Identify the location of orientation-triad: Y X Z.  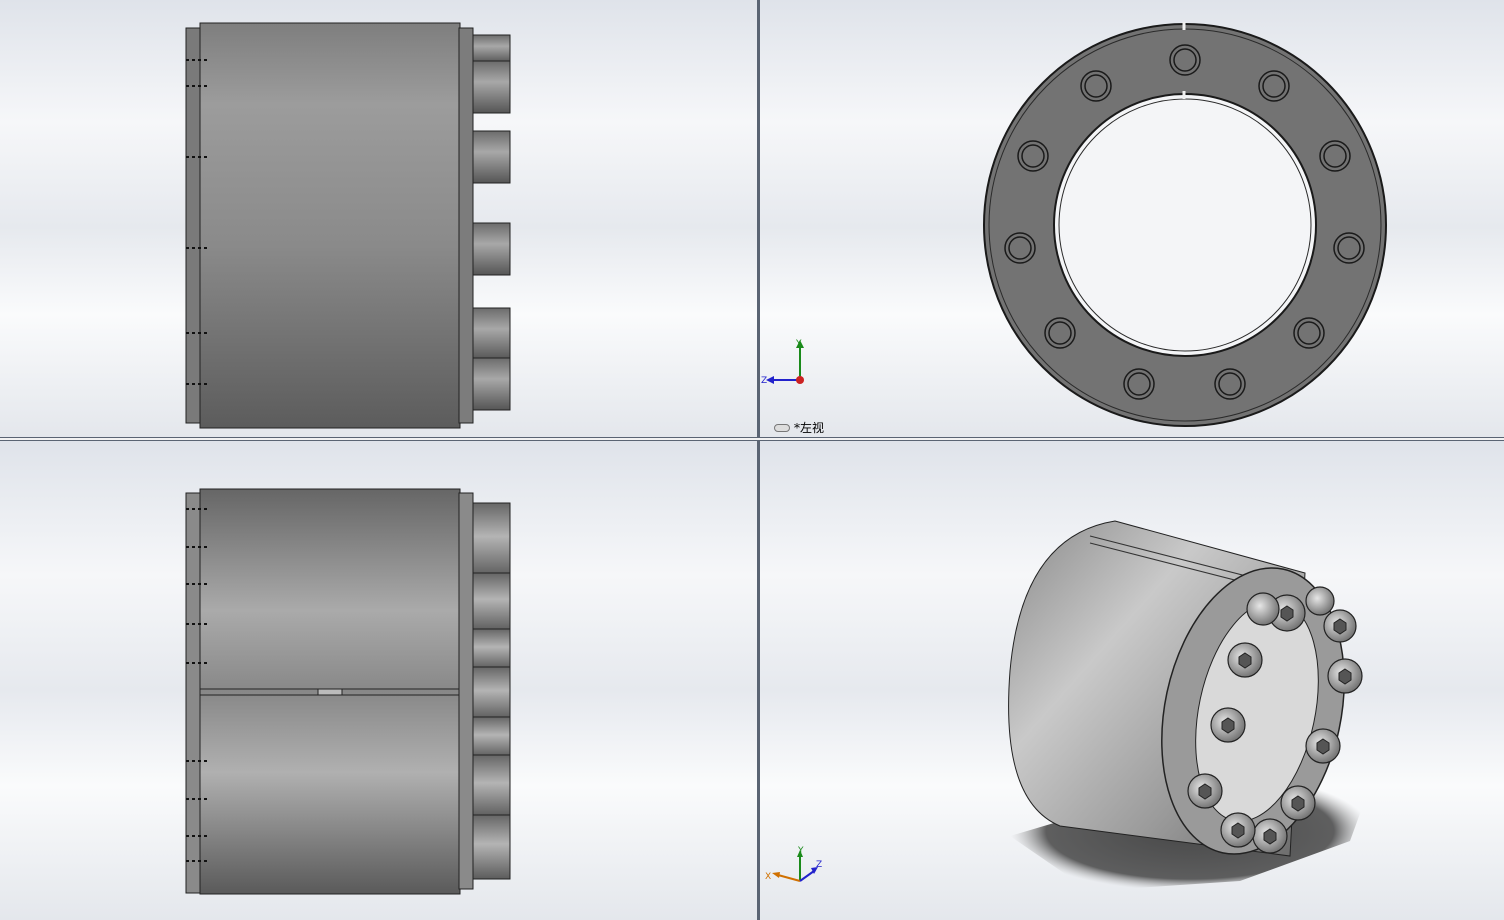
(799, 870).